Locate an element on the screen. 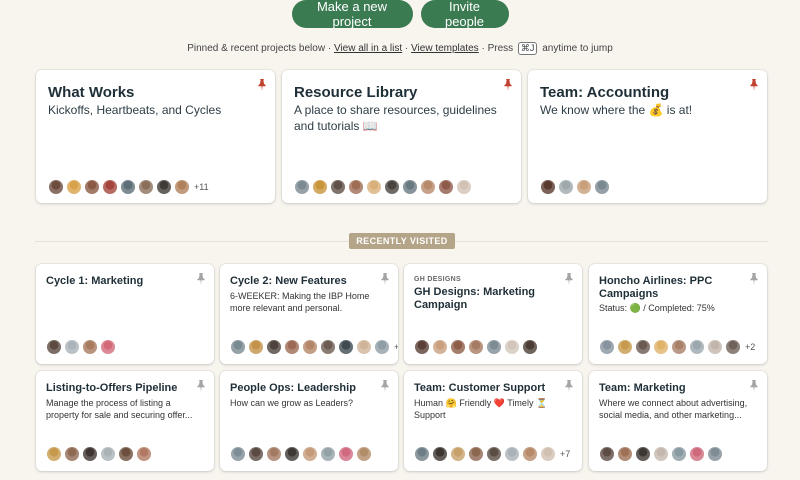 This screenshot has width=800, height=480. member-avatars: +2 is located at coordinates (677, 347).